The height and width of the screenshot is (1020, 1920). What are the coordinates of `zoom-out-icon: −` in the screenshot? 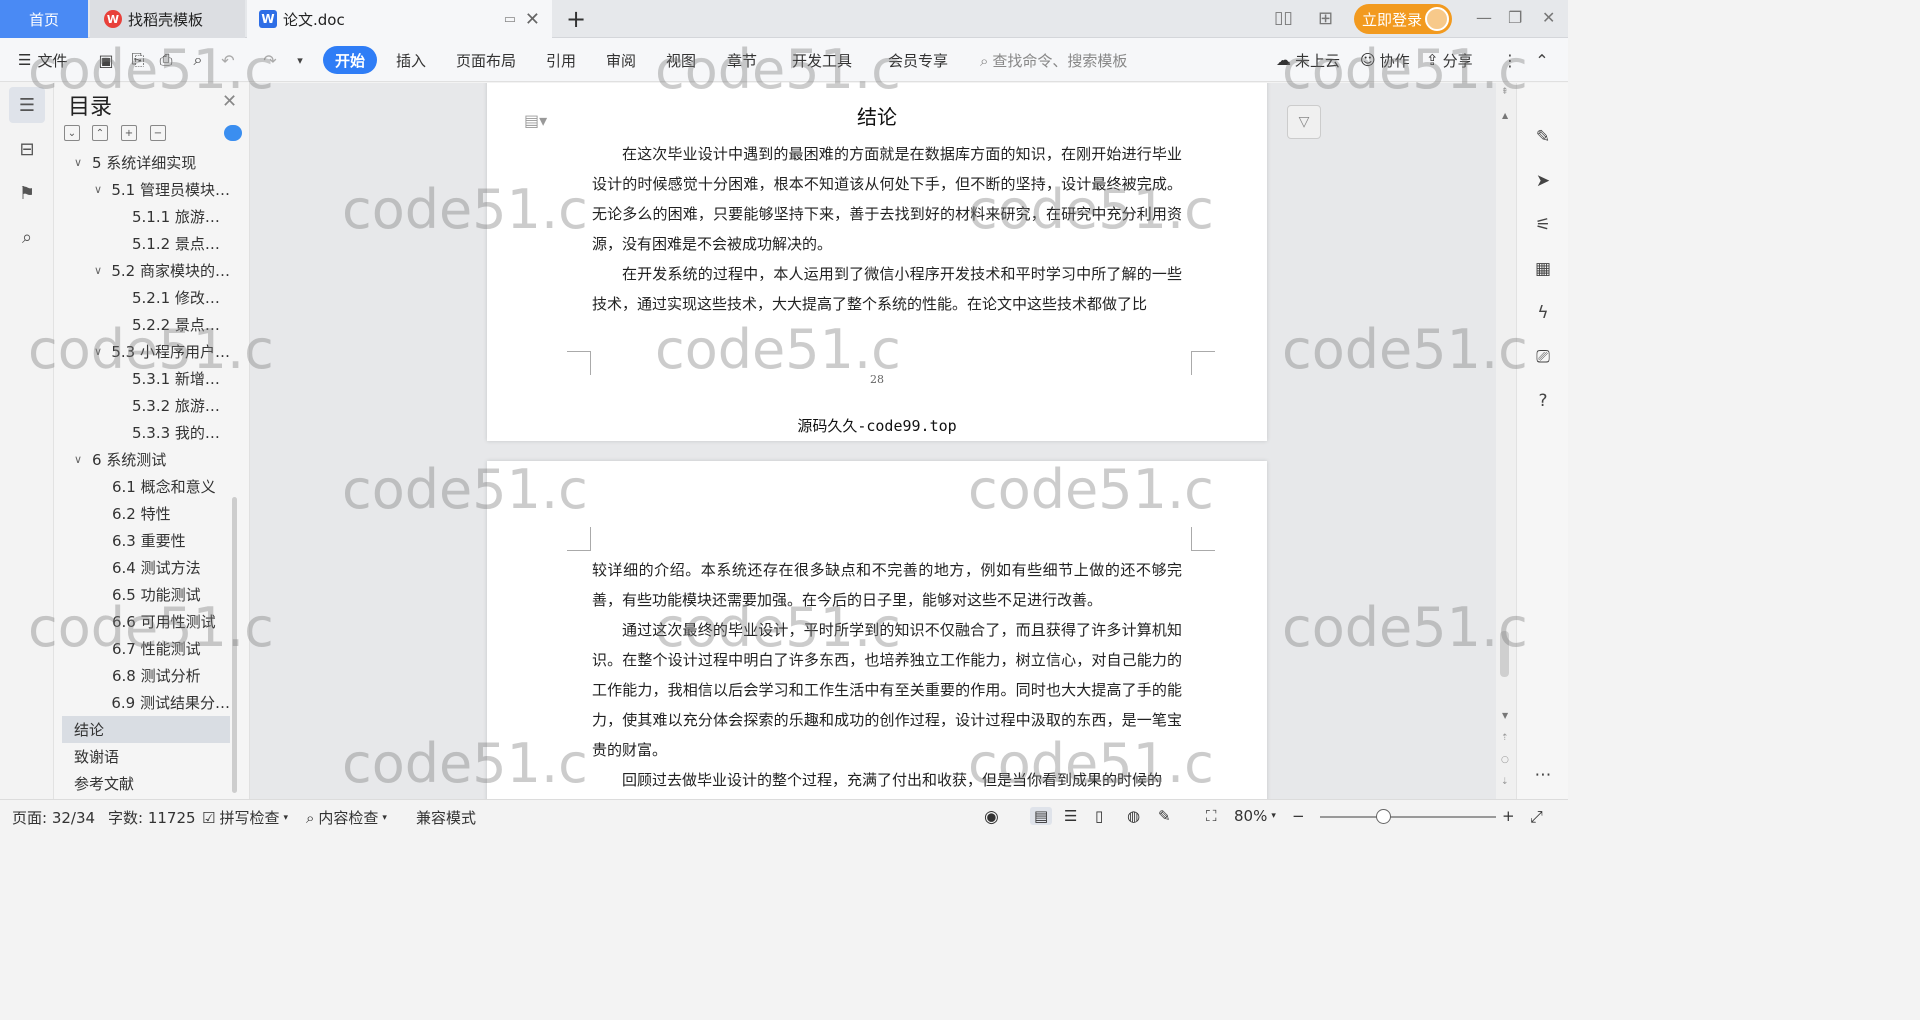 It's located at (1298, 816).